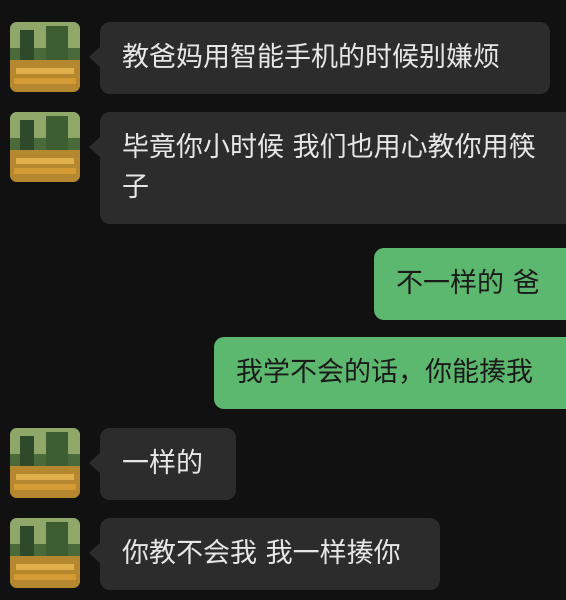 This screenshot has width=566, height=600. I want to click on message-bubble-incoming: 一样的, so click(162, 464).